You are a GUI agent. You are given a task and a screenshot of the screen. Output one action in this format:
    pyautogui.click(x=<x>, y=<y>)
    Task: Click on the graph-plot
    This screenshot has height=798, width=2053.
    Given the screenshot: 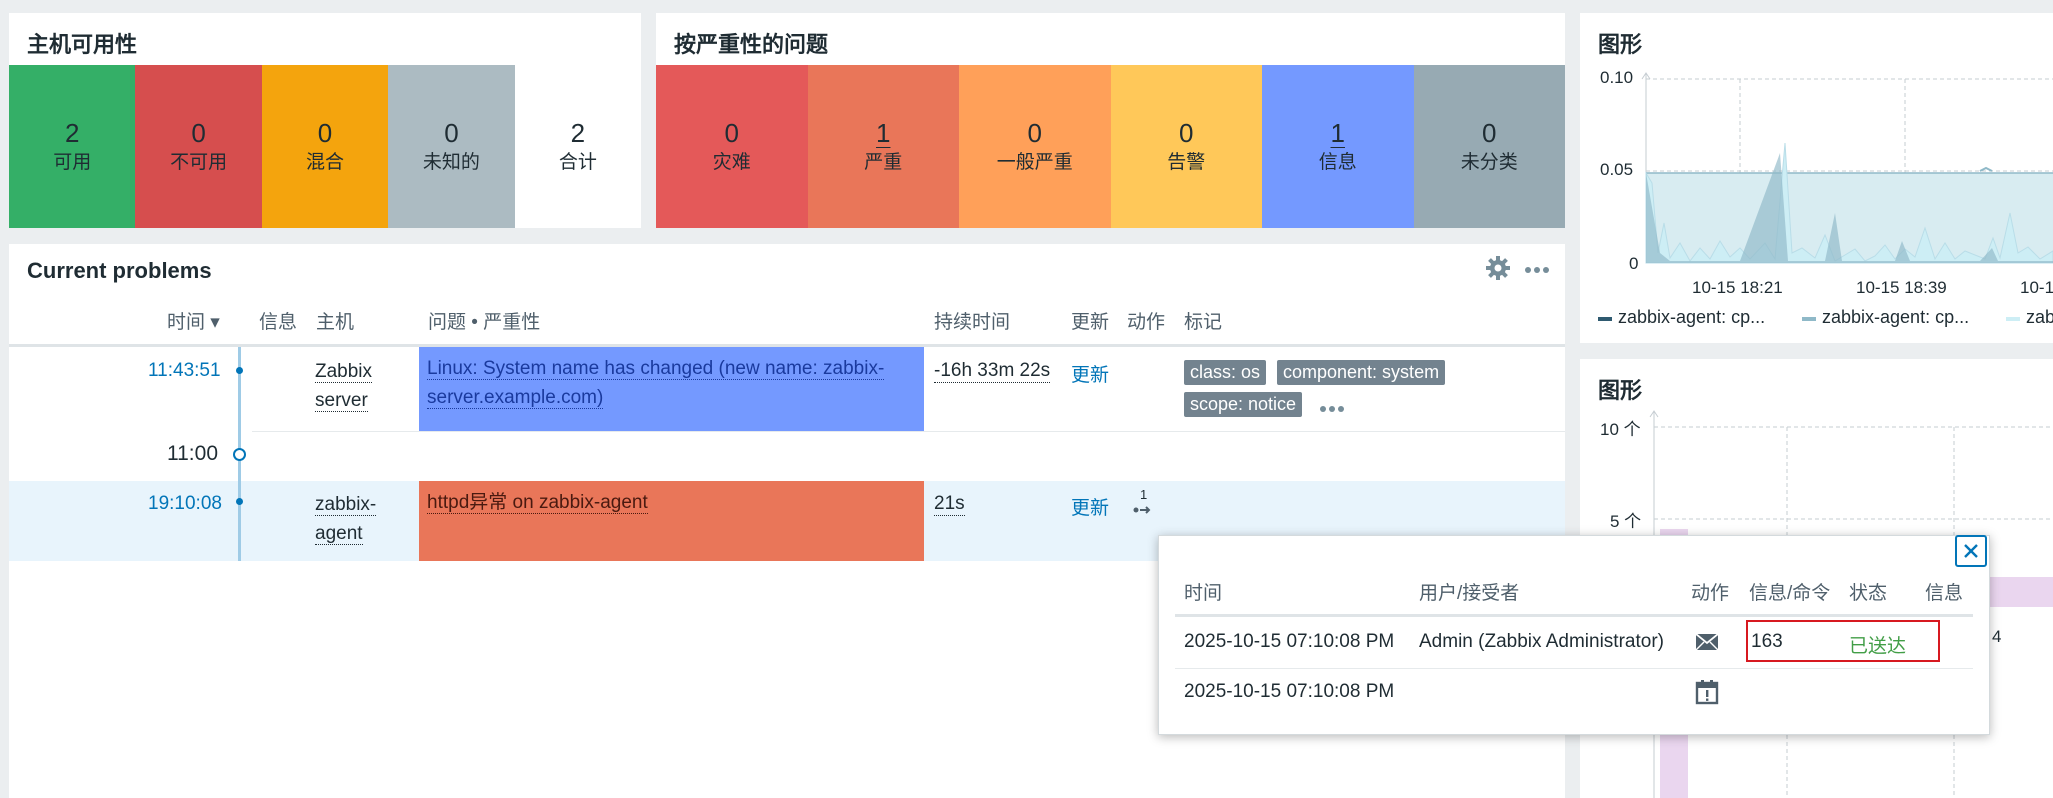 What is the action you would take?
    pyautogui.click(x=1816, y=178)
    